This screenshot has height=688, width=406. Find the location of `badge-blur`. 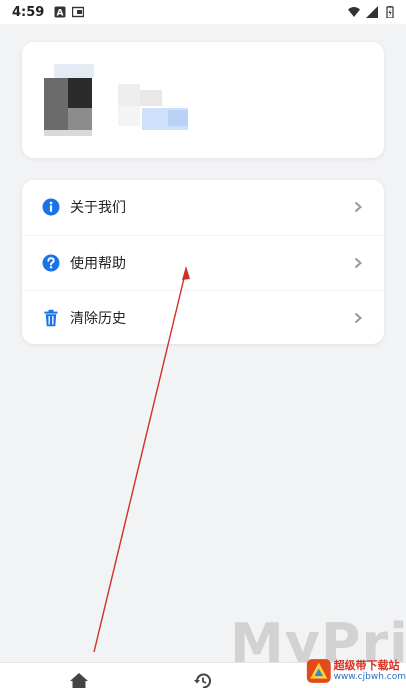

badge-blur is located at coordinates (178, 118).